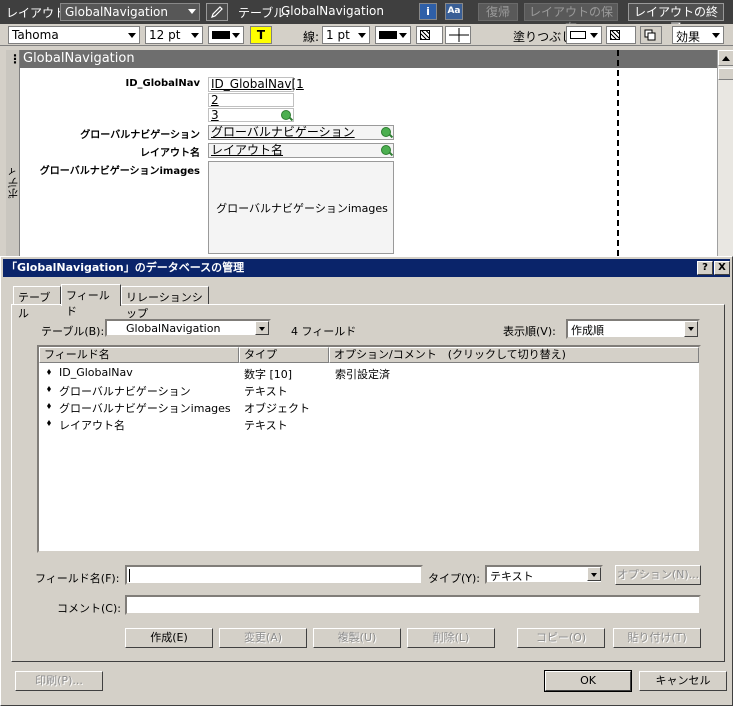 This screenshot has height=706, width=733. Describe the element at coordinates (725, 74) in the screenshot. I see `scroll-thumb` at that location.